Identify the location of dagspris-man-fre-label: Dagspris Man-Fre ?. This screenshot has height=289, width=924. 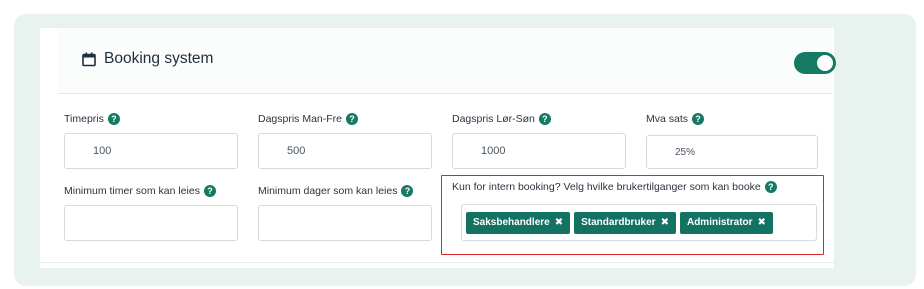
(308, 119).